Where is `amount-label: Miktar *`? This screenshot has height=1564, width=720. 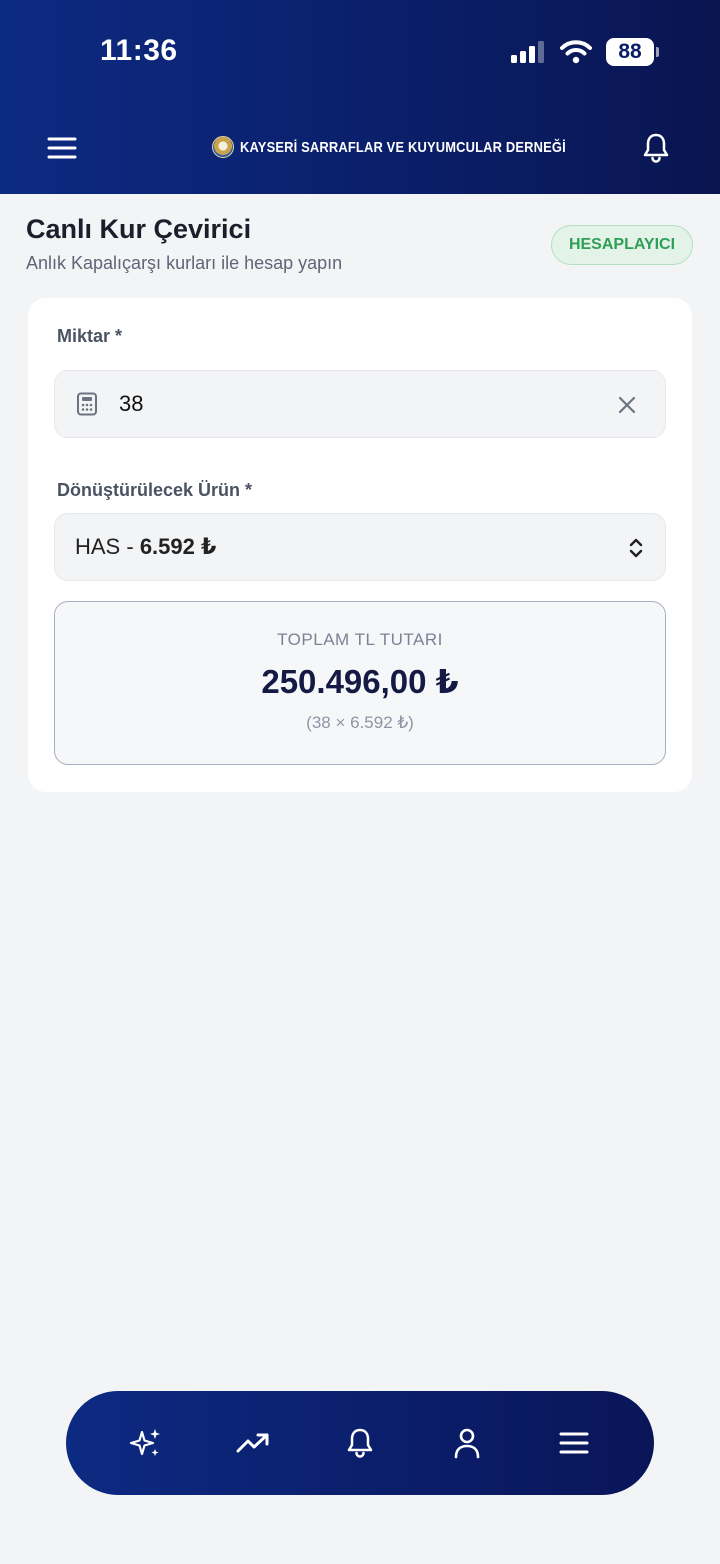 amount-label: Miktar * is located at coordinates (90, 336).